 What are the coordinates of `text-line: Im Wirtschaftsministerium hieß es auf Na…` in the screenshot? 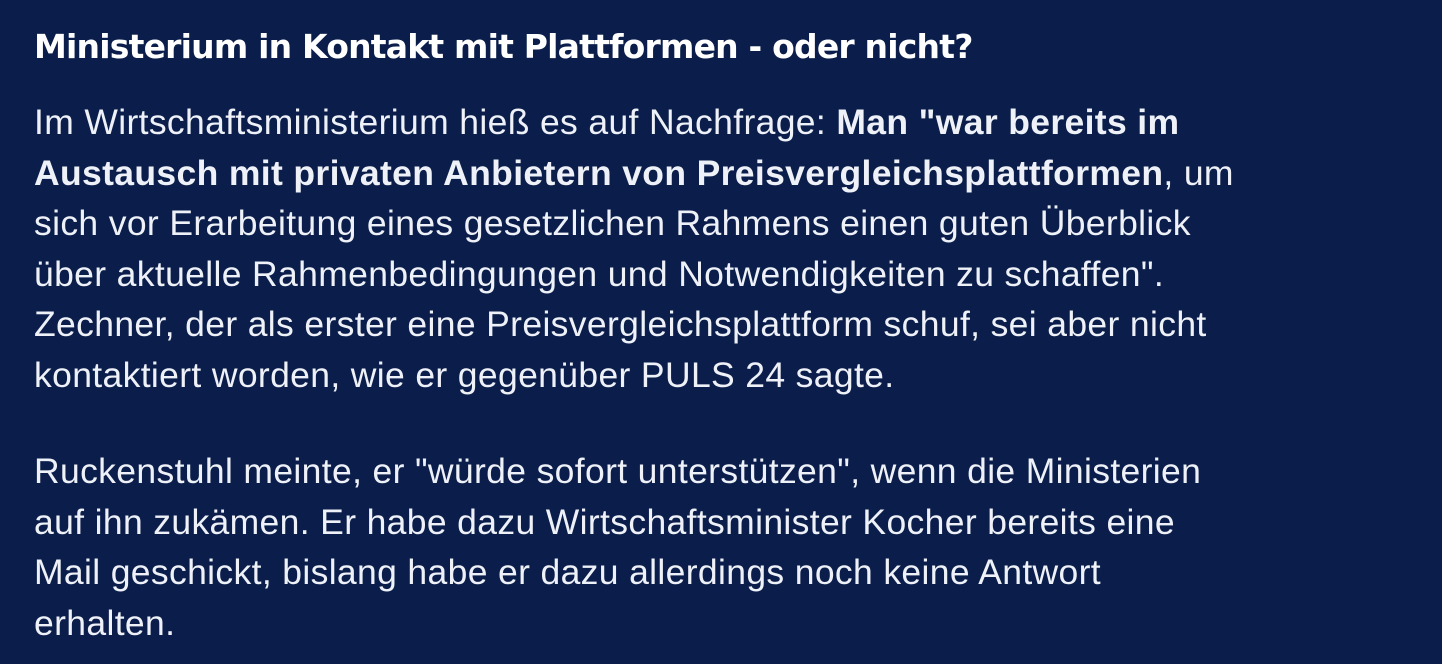 It's located at (729, 122).